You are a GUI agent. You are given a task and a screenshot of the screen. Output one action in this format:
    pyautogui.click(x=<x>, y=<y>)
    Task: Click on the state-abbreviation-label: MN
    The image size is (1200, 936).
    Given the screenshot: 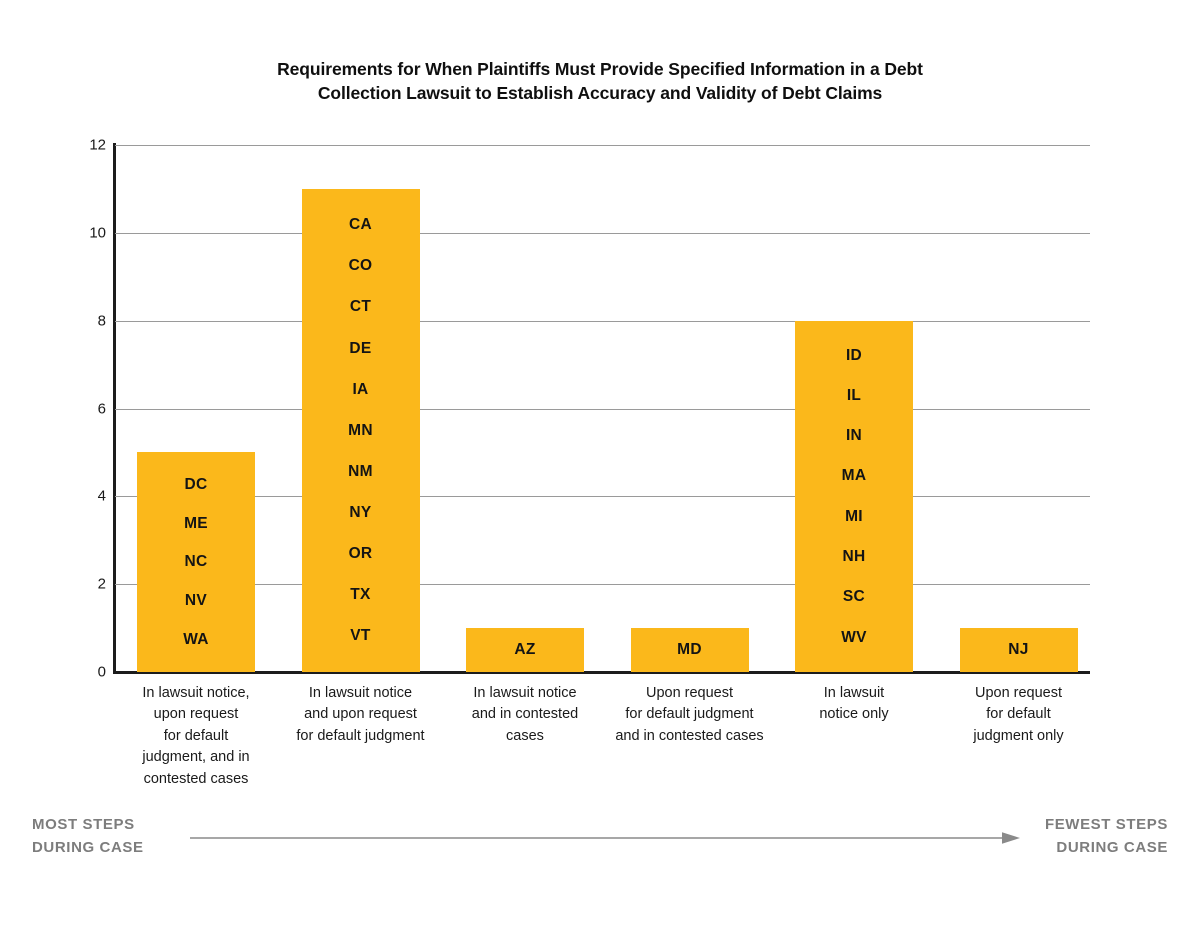 What is the action you would take?
    pyautogui.click(x=360, y=430)
    